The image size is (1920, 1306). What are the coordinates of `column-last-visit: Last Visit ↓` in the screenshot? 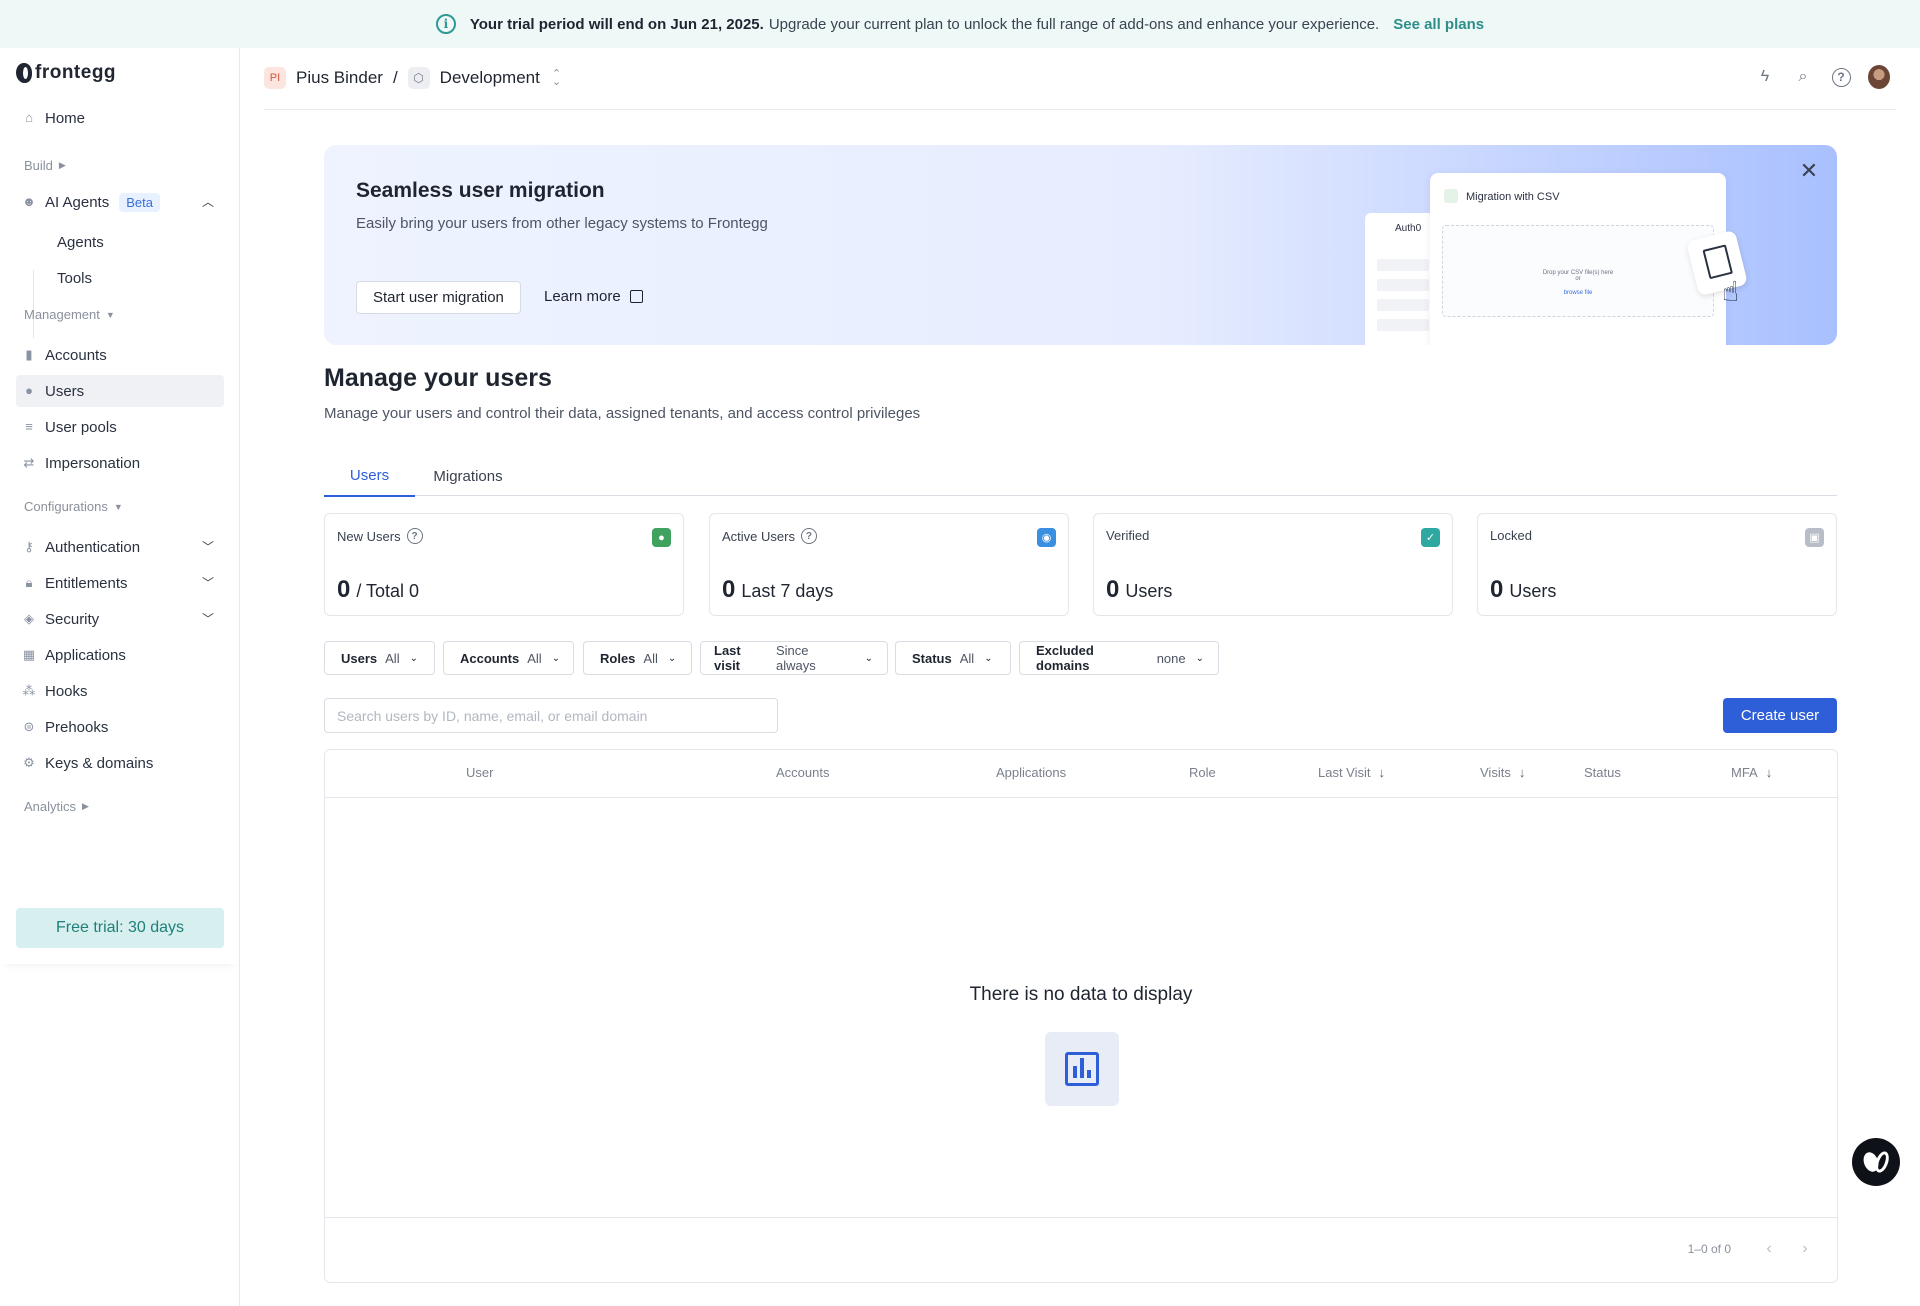 It's located at (1351, 772).